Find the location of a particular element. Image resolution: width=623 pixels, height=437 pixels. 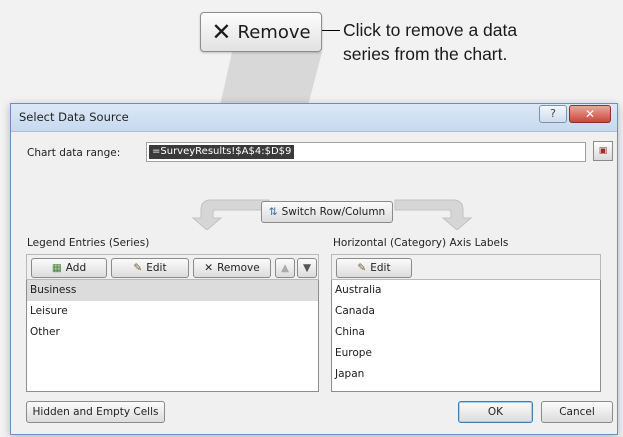

list-item: Europe is located at coordinates (466, 353).